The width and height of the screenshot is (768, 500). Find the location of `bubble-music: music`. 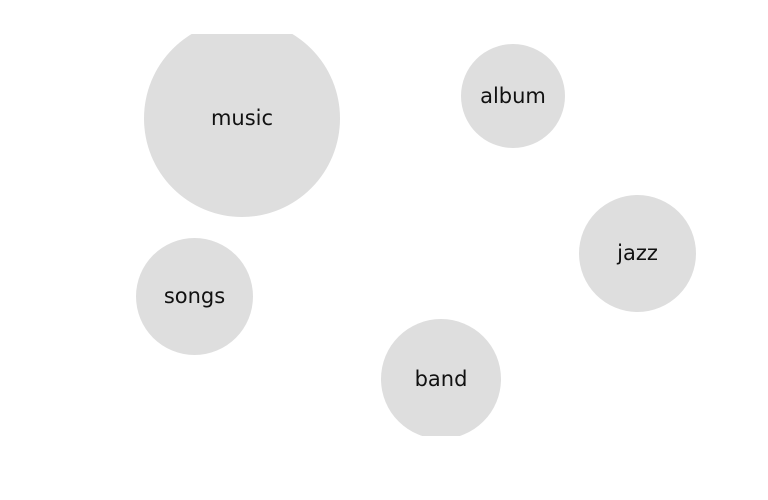

bubble-music: music is located at coordinates (242, 125).